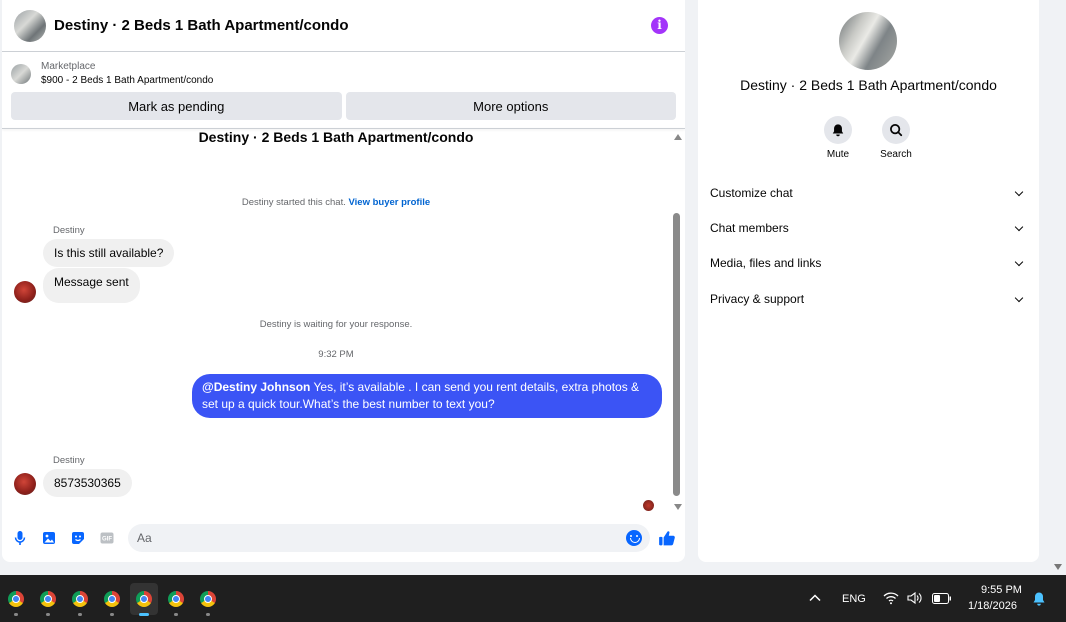 This screenshot has width=1066, height=622. What do you see at coordinates (766, 263) in the screenshot?
I see `section-label: Media, files and links` at bounding box center [766, 263].